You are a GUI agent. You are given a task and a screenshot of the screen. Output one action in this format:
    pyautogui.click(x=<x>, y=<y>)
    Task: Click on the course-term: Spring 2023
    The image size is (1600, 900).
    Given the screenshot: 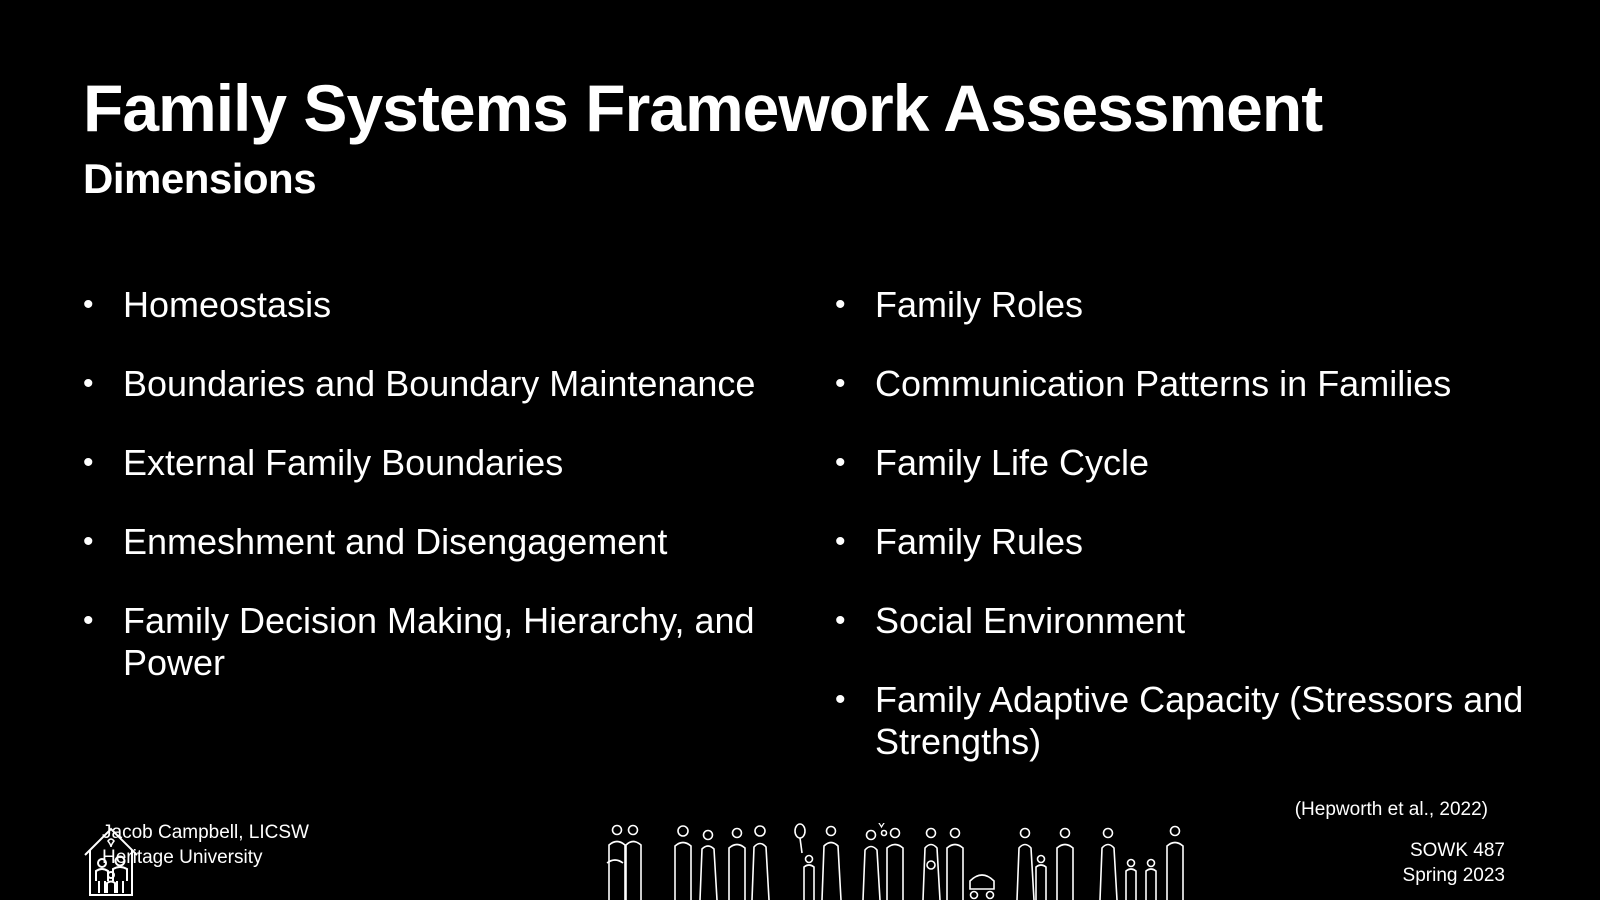 What is the action you would take?
    pyautogui.click(x=1453, y=875)
    